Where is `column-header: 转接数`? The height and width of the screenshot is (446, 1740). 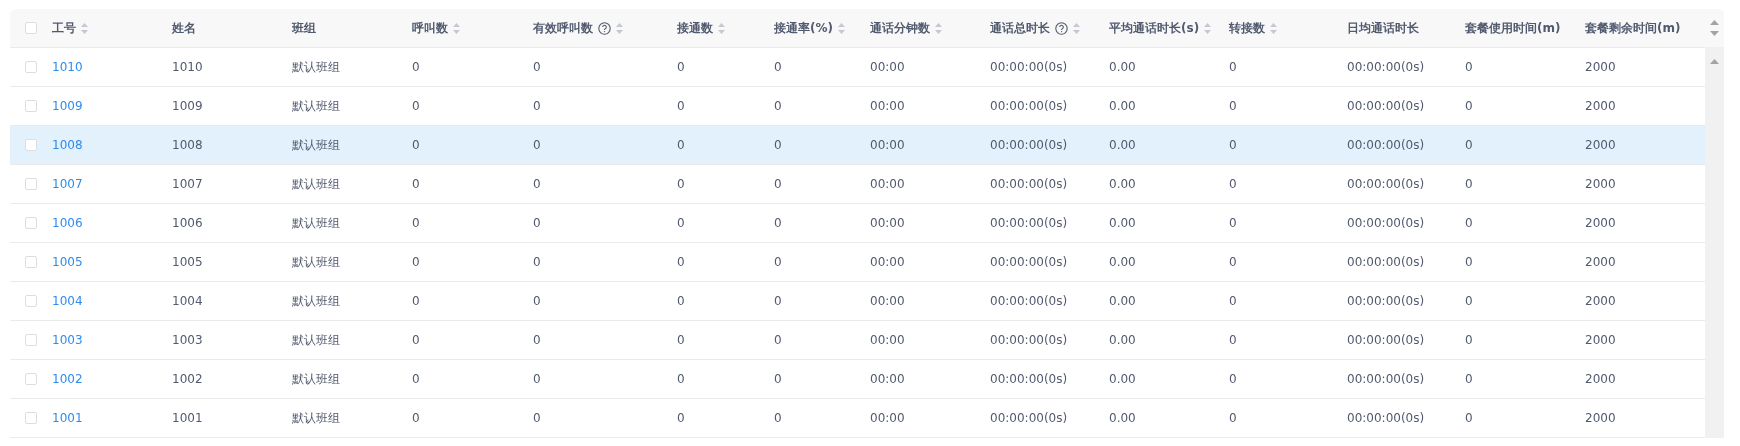 column-header: 转接数 is located at coordinates (1253, 28).